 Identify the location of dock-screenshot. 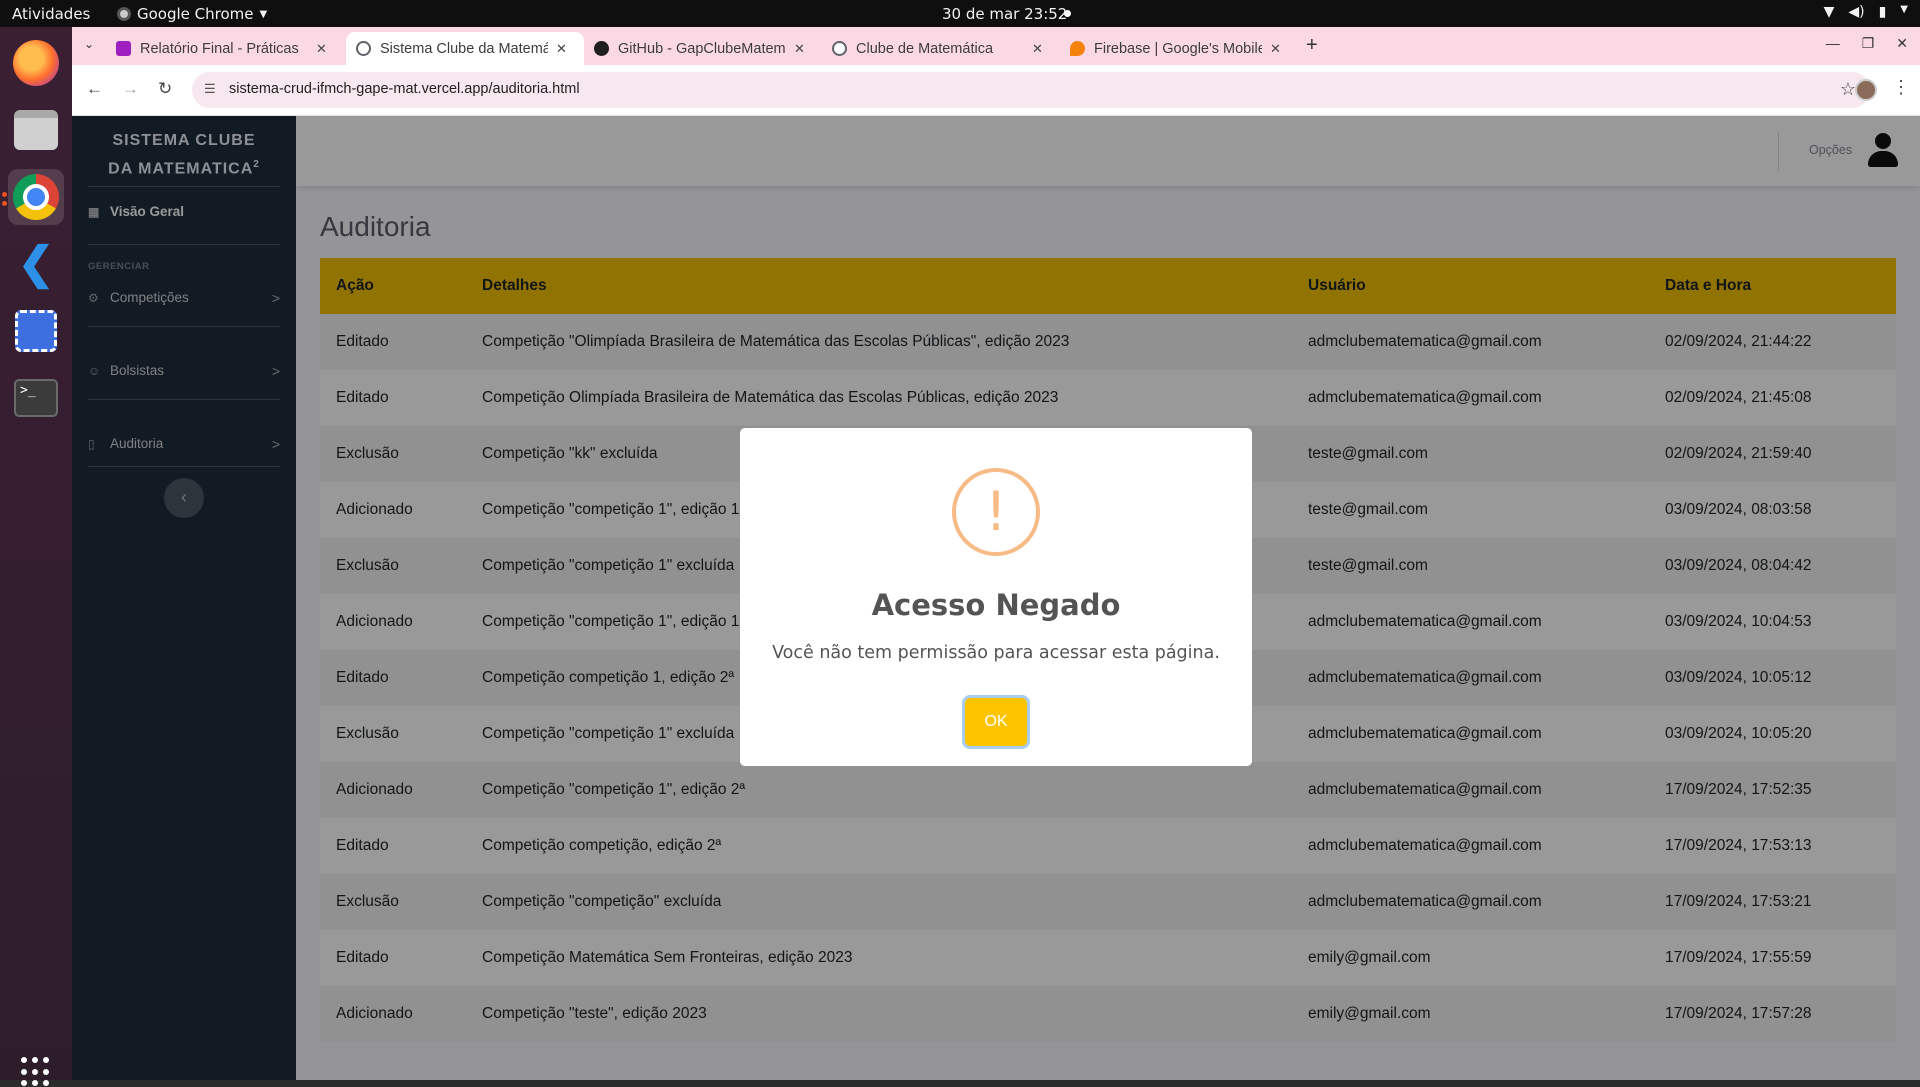
(36, 331).